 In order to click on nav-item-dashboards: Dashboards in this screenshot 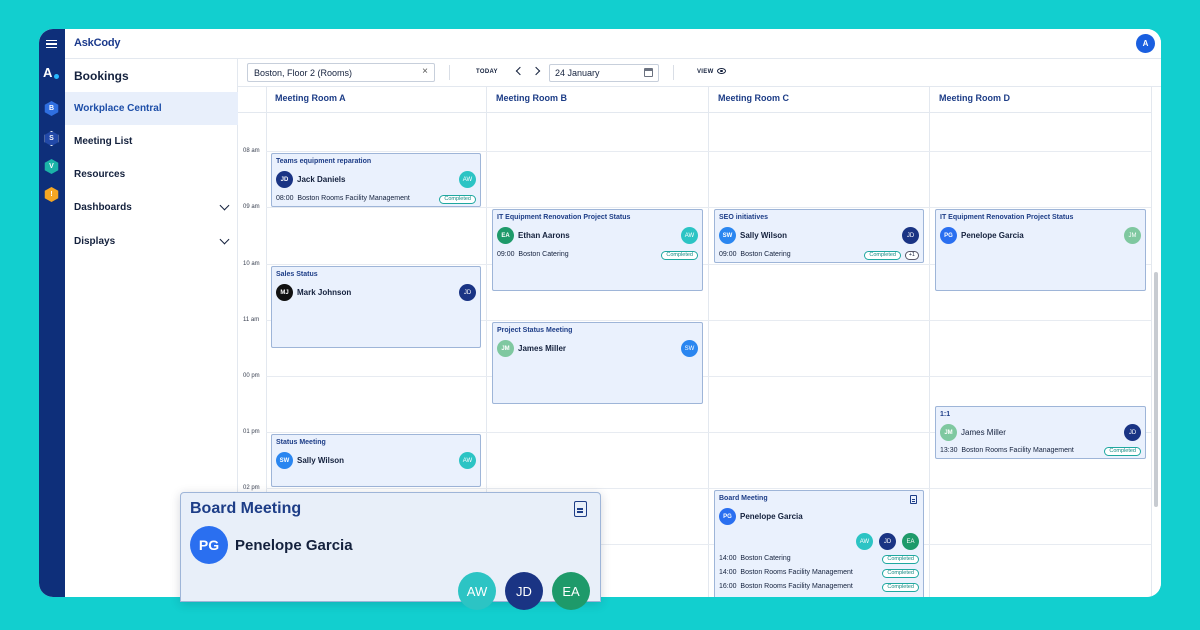, I will do `click(151, 207)`.